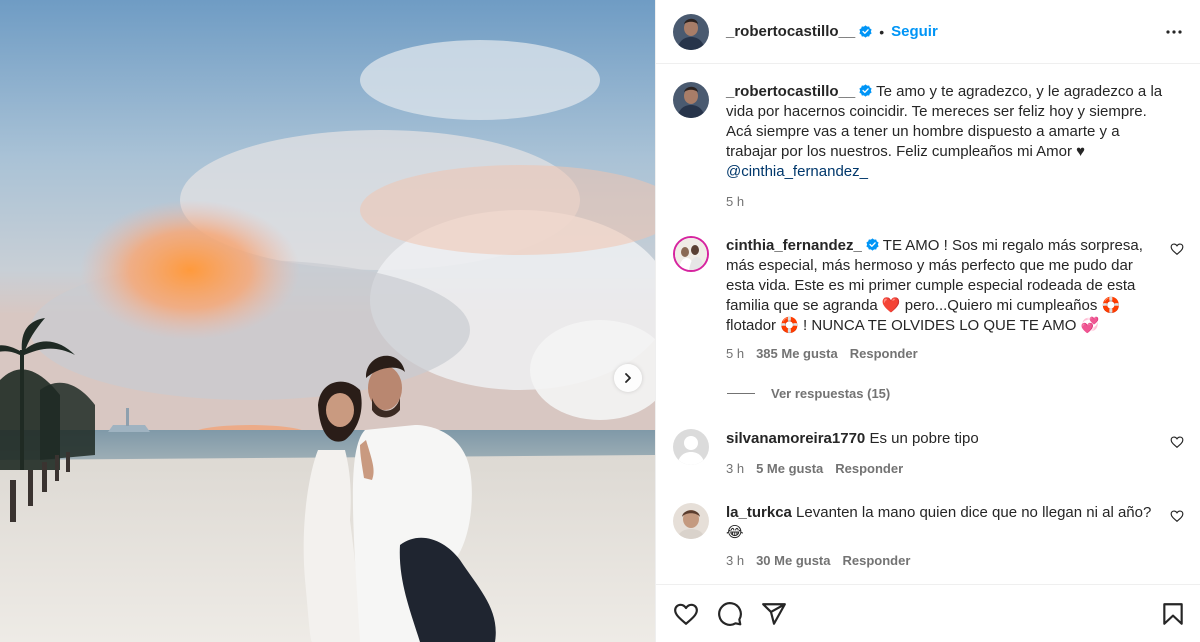 This screenshot has width=1200, height=642. I want to click on replies-divider, so click(741, 393).